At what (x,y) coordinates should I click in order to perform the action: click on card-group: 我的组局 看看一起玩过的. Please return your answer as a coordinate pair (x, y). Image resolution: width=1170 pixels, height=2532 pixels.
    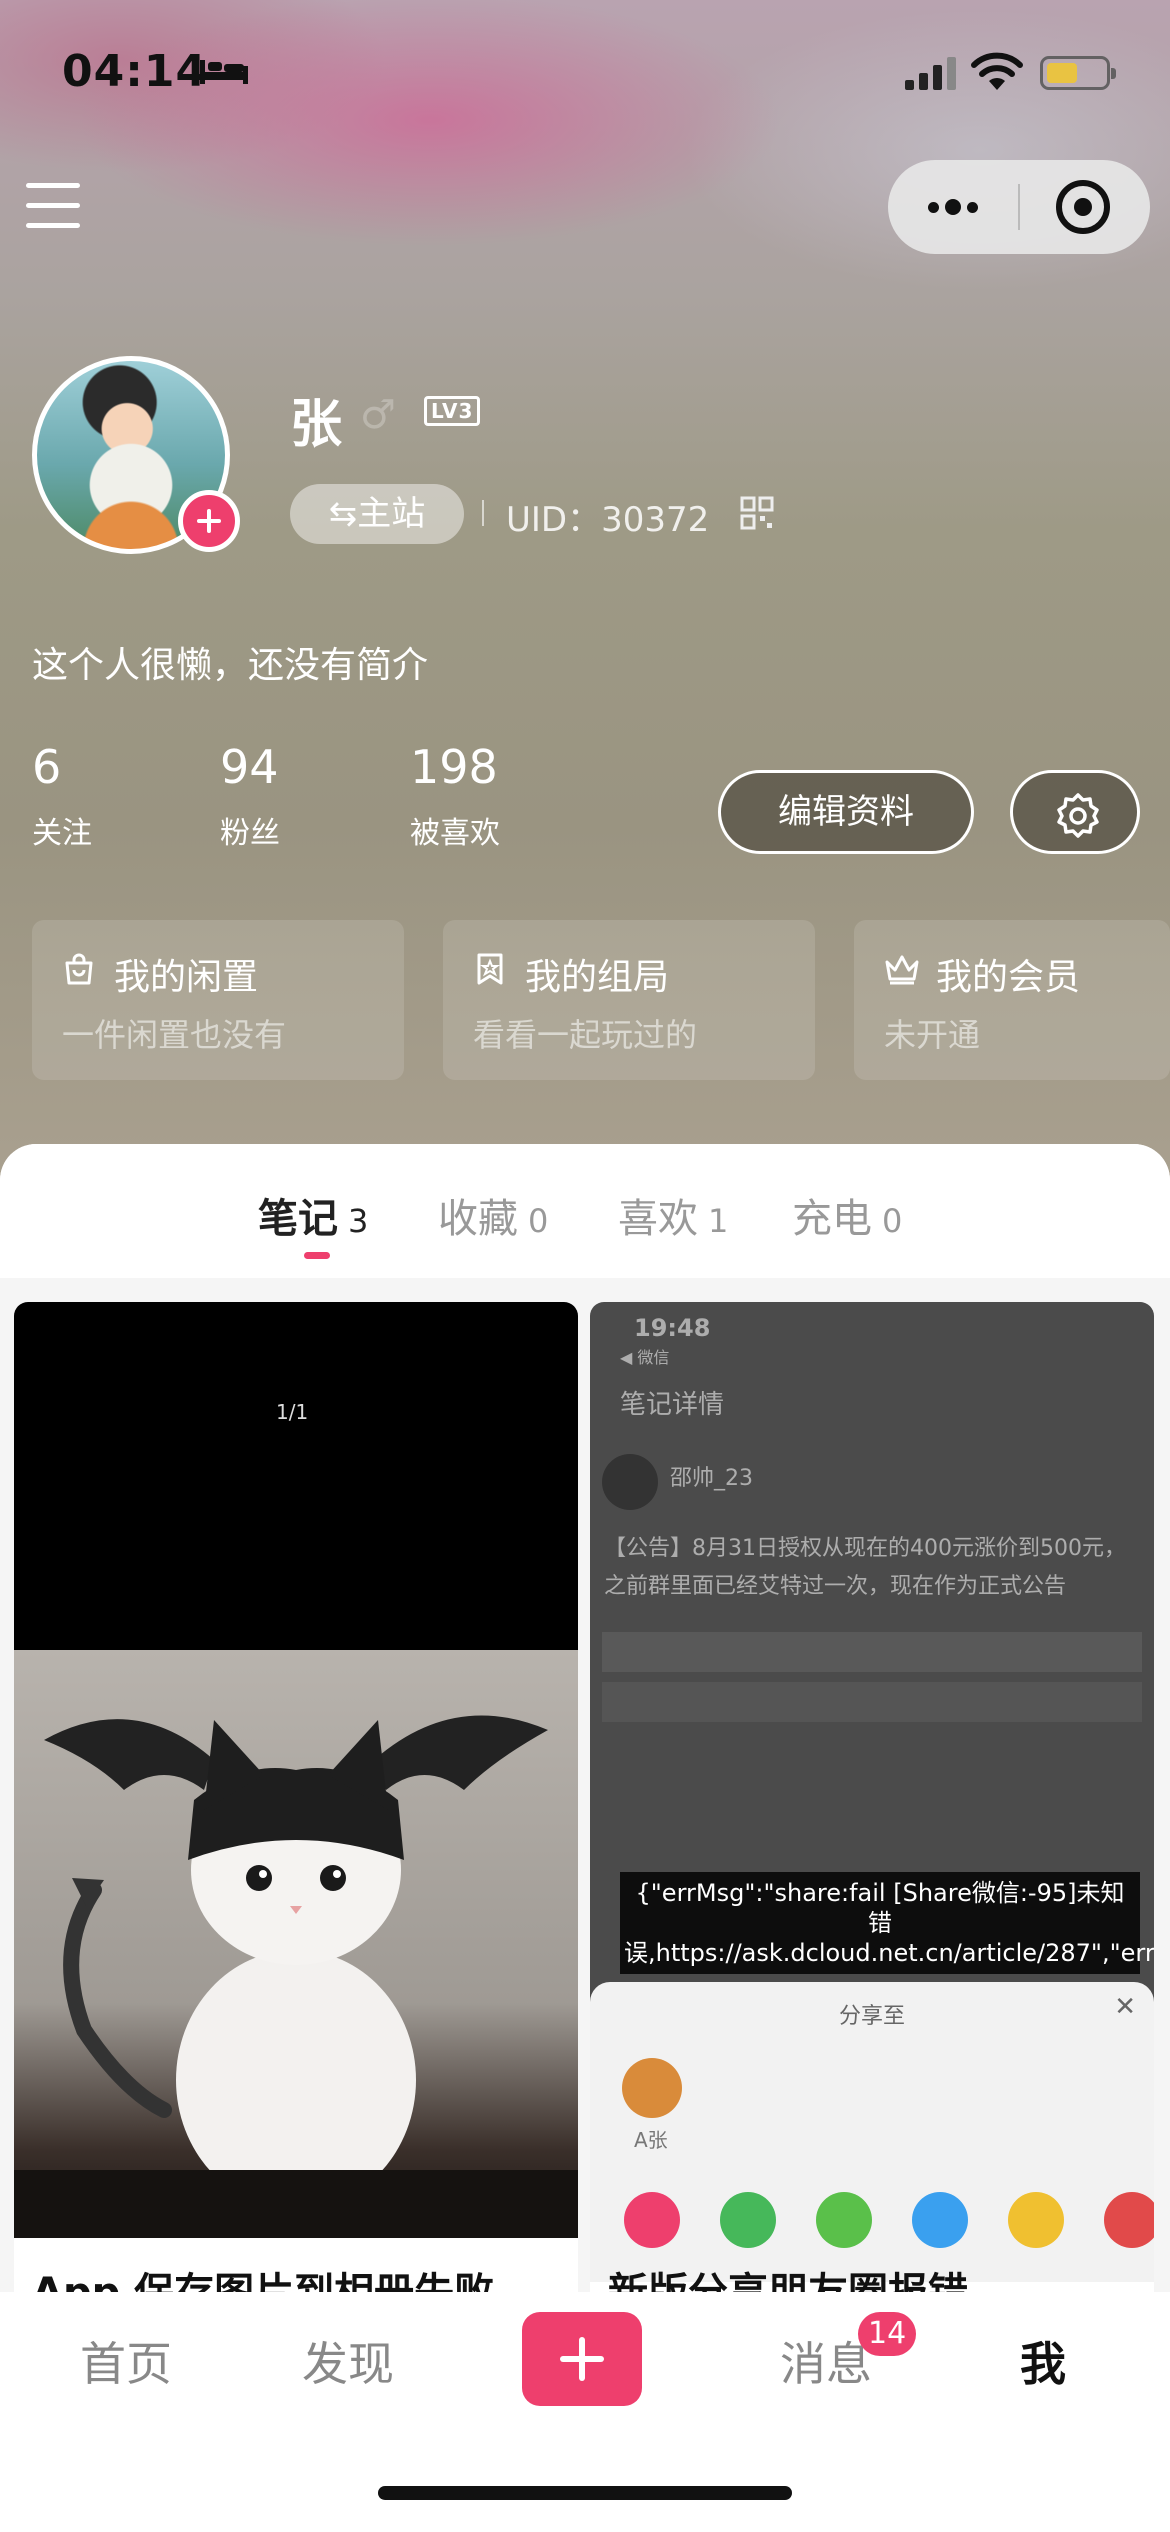
    Looking at the image, I should click on (629, 1000).